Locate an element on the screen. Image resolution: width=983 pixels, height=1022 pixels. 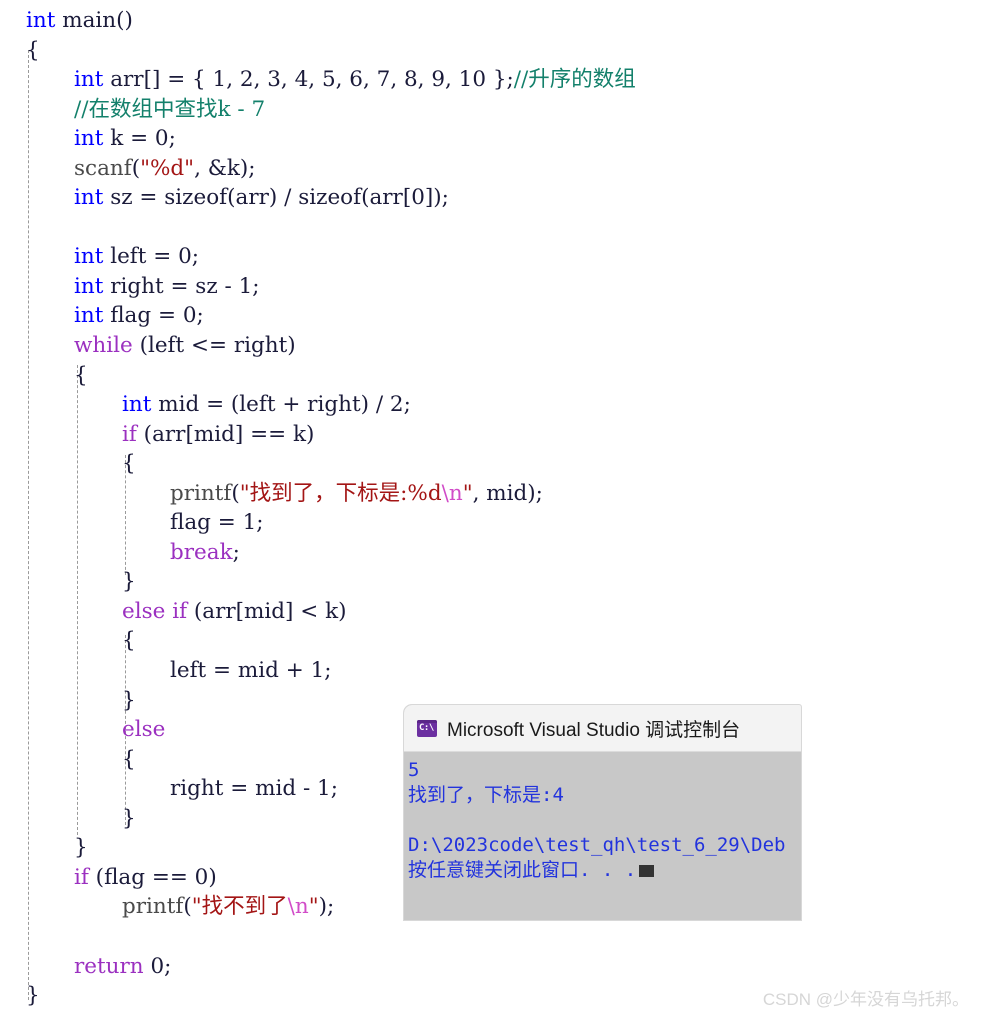
code-token: while is located at coordinates (103, 346).